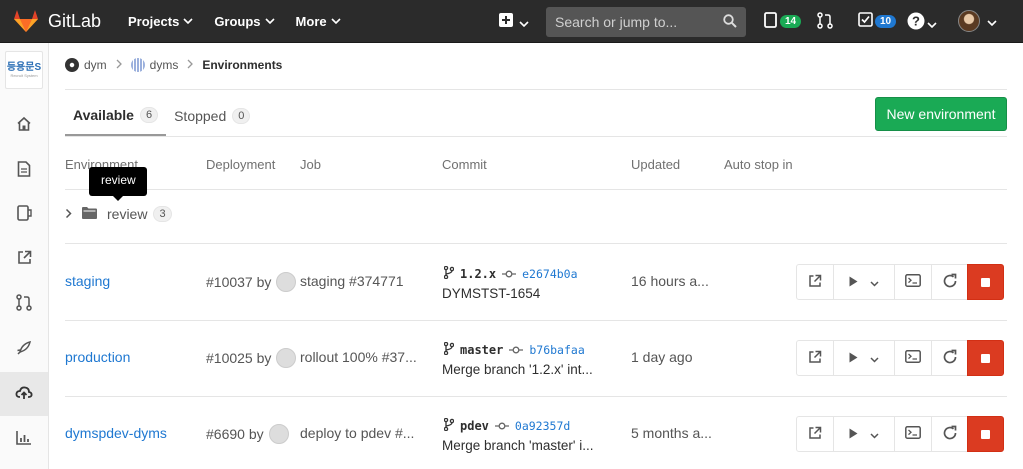 The image size is (1023, 469). I want to click on stop-icon, so click(985, 434).